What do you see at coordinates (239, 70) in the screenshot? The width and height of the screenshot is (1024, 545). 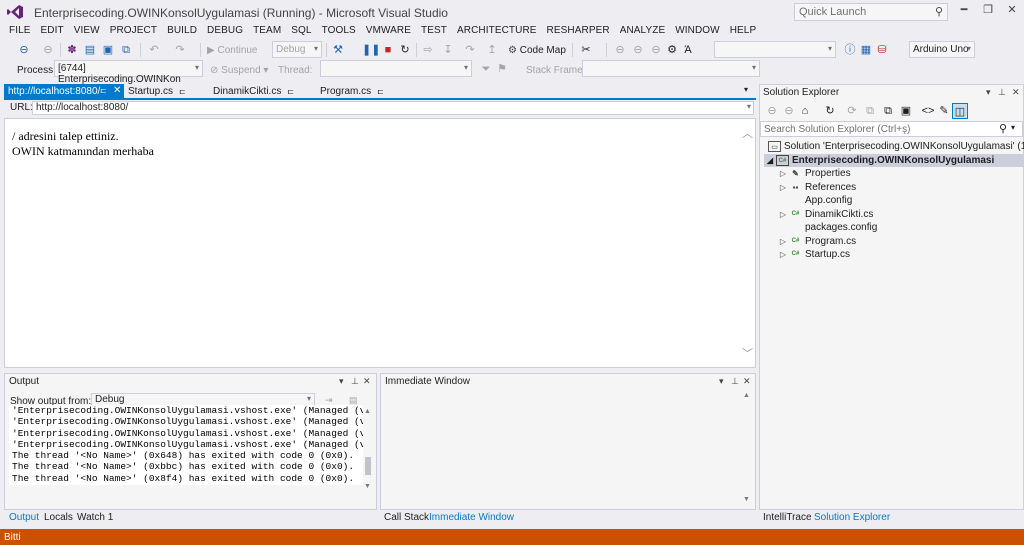 I see `suspend-button: ⊘ Suspend ▾` at bounding box center [239, 70].